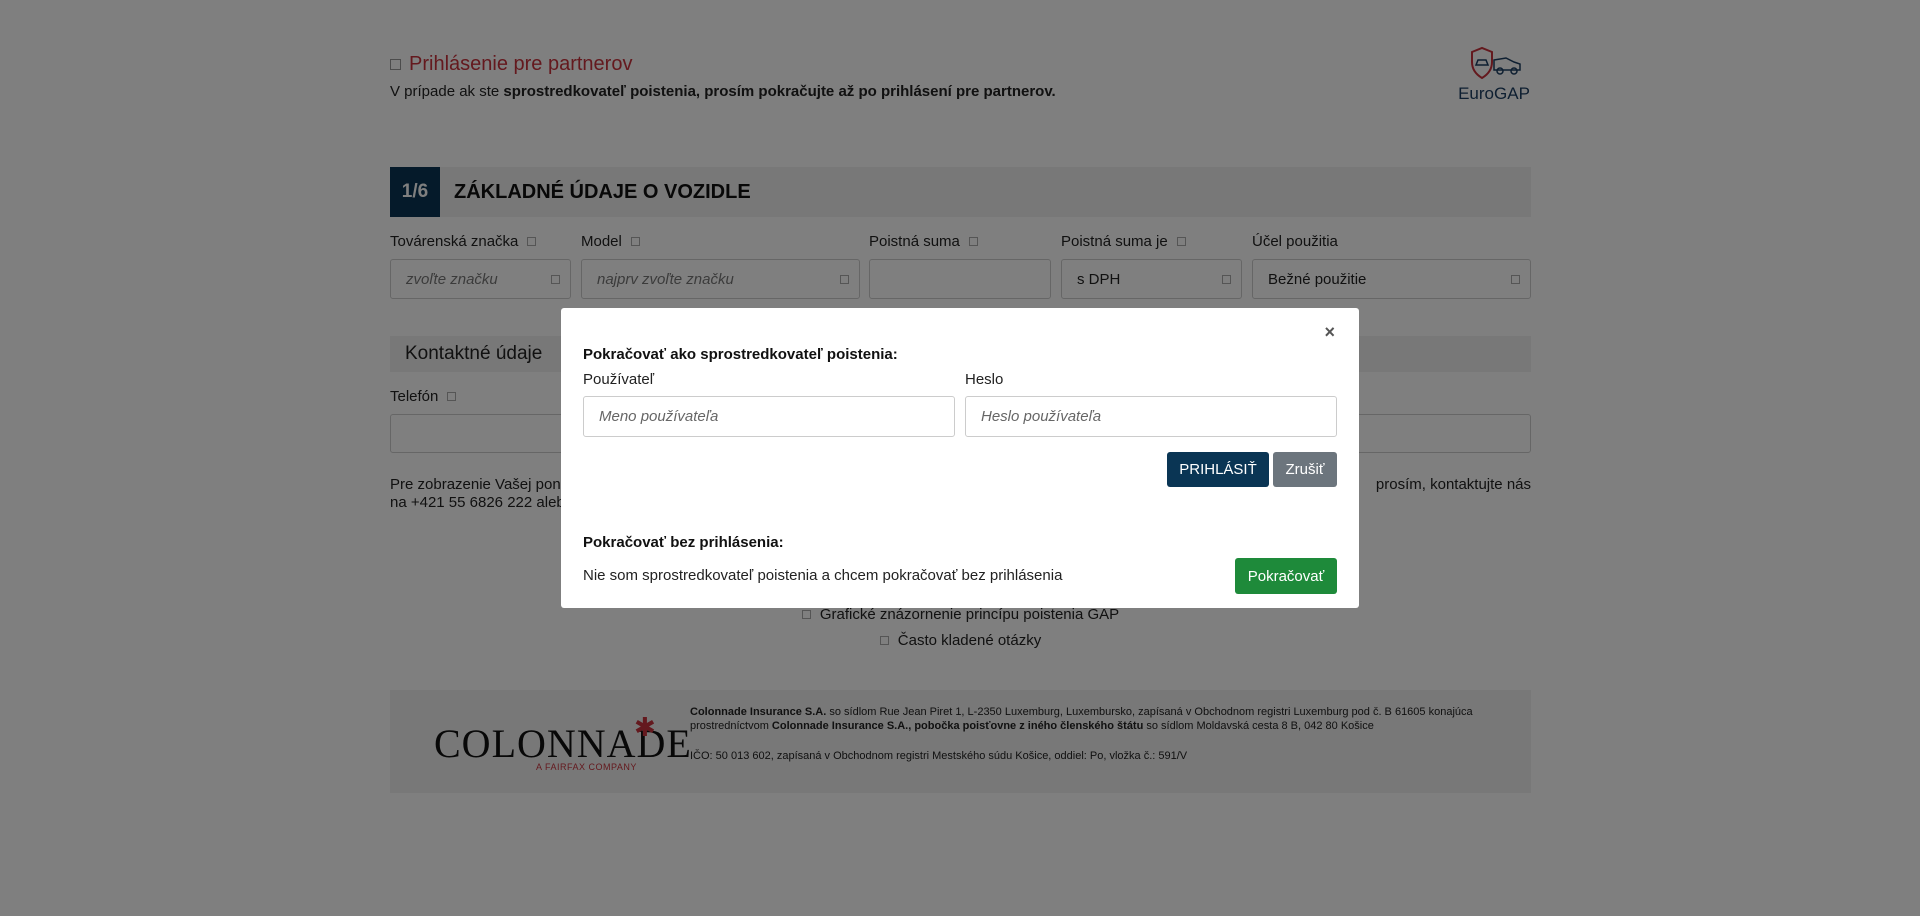  What do you see at coordinates (1329, 332) in the screenshot?
I see `close-icon: ×` at bounding box center [1329, 332].